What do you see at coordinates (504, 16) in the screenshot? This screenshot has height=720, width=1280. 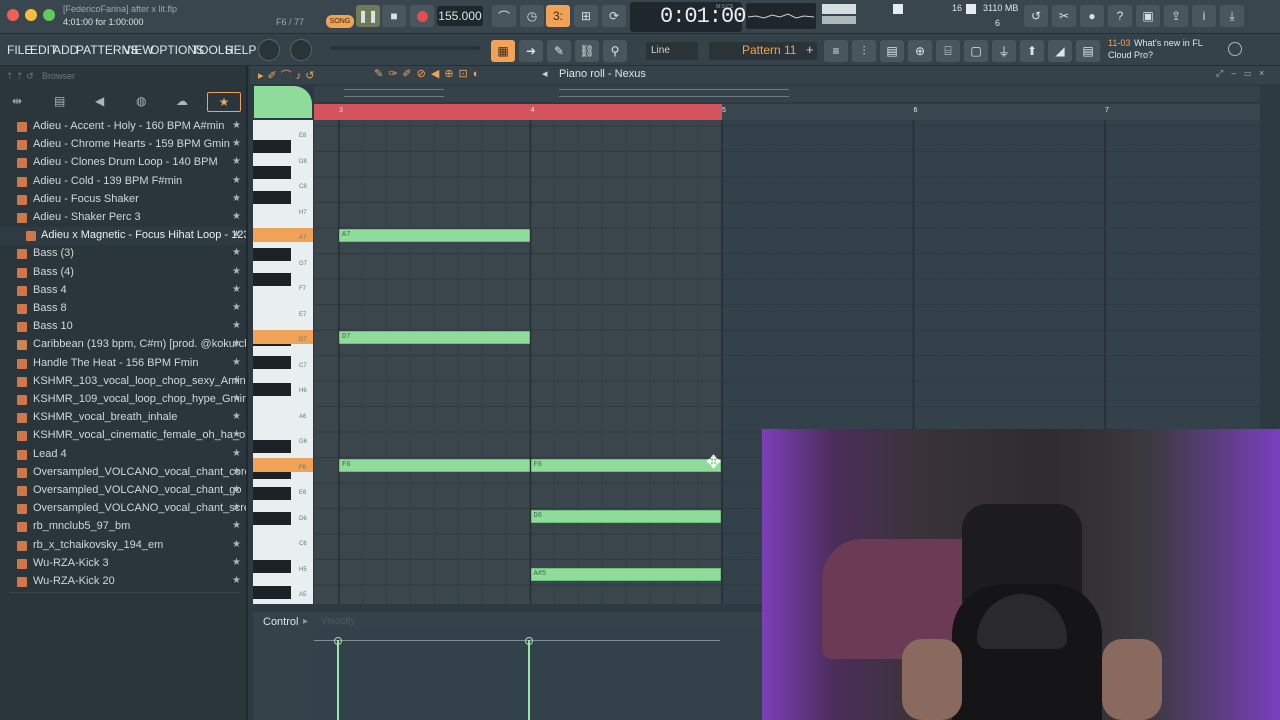 I see `metronome-icon: ⌒` at bounding box center [504, 16].